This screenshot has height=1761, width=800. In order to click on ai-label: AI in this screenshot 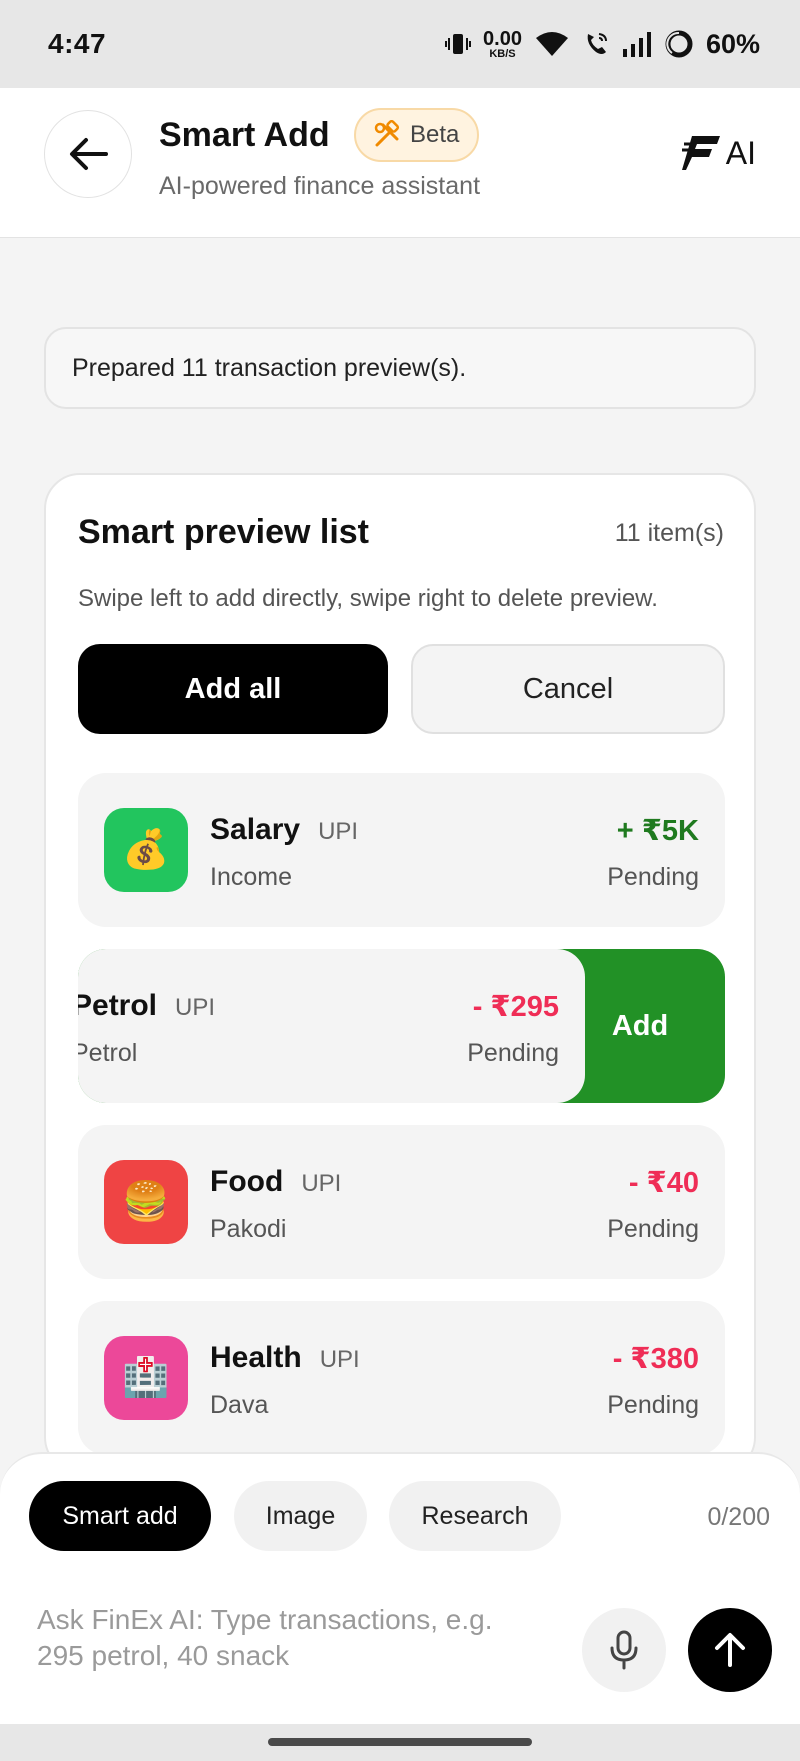, I will do `click(740, 152)`.